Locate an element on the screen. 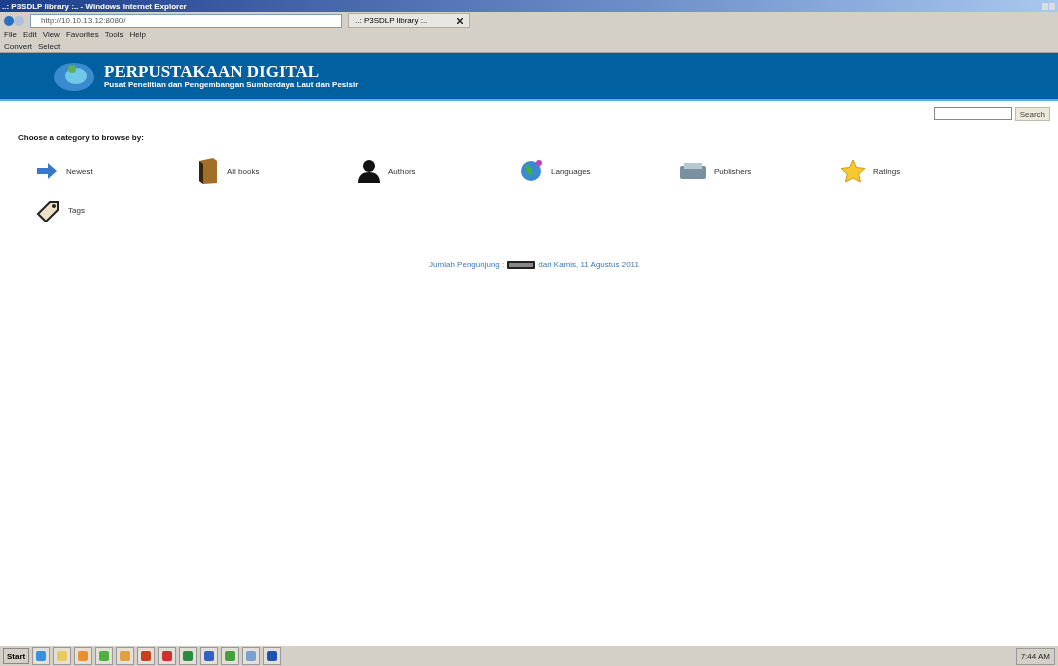 Image resolution: width=1058 pixels, height=666 pixels. toolbar-button: Select is located at coordinates (49, 46).